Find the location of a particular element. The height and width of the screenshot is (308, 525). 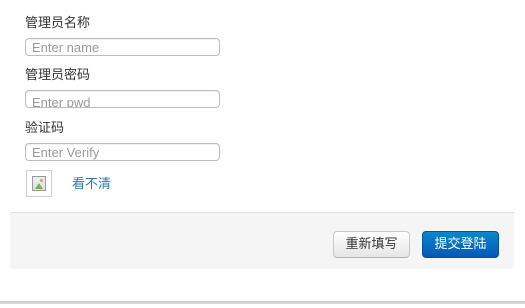

broken-image-icon is located at coordinates (39, 183).